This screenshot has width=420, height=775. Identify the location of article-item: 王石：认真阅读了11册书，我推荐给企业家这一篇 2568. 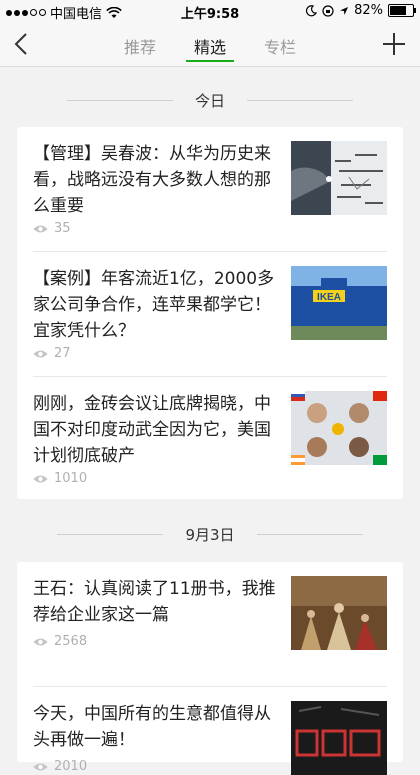
(210, 624).